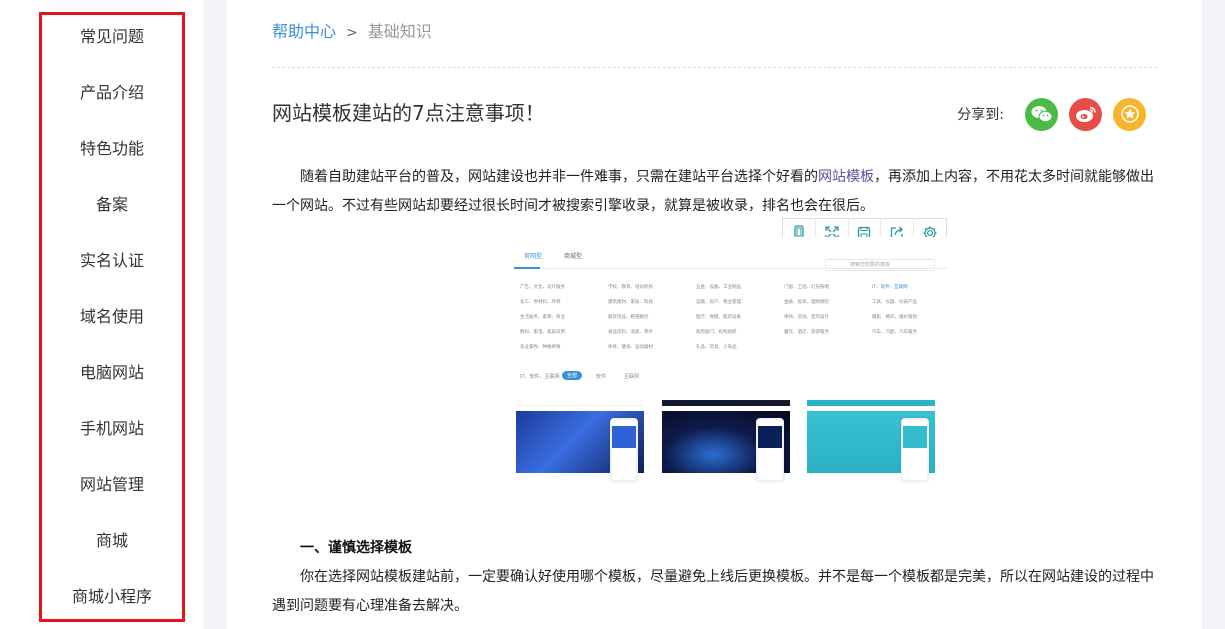 Image resolution: width=1225 pixels, height=629 pixels. I want to click on image-category: 医疗、保健、医药设备, so click(718, 317).